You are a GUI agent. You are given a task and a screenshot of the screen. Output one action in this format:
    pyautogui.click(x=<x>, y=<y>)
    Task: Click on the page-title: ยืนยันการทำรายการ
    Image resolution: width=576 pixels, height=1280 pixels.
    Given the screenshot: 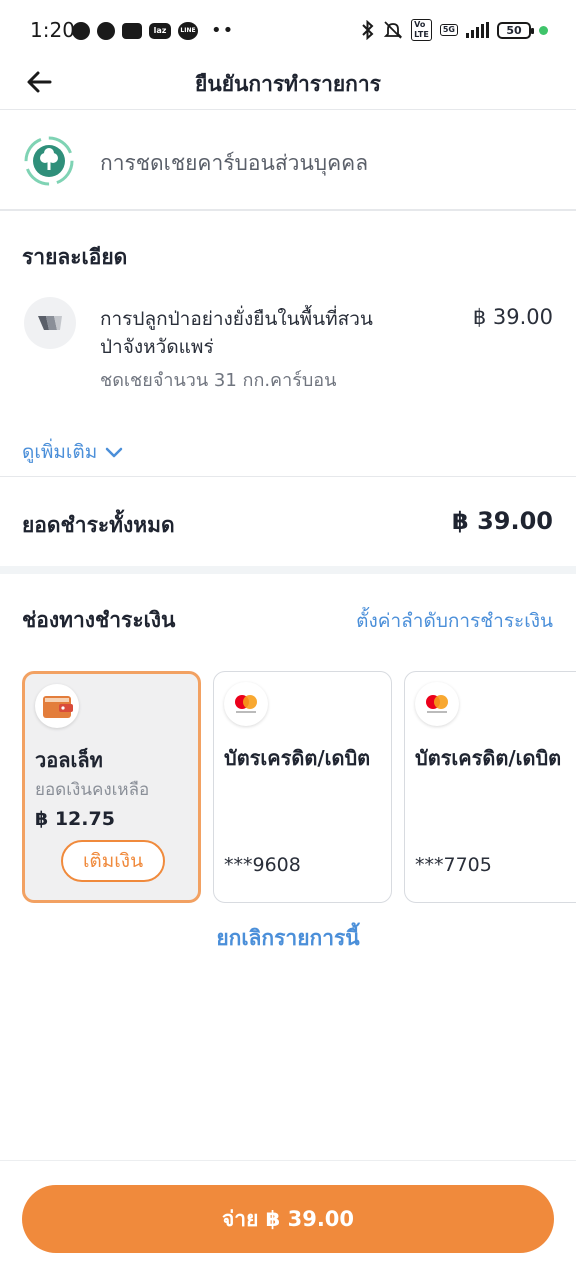 What is the action you would take?
    pyautogui.click(x=288, y=84)
    